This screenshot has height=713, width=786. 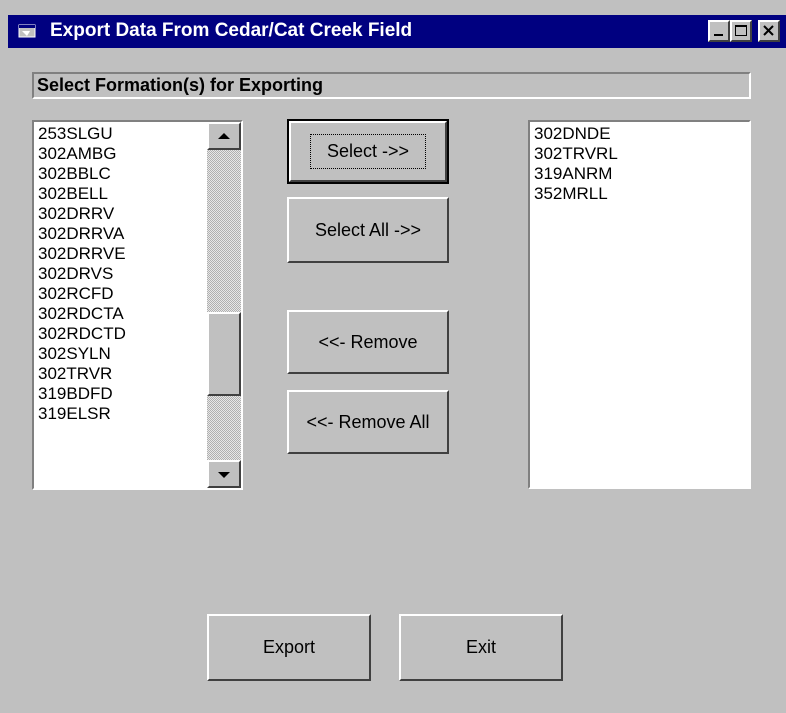 I want to click on list-item: 302RDCTA, so click(x=82, y=314).